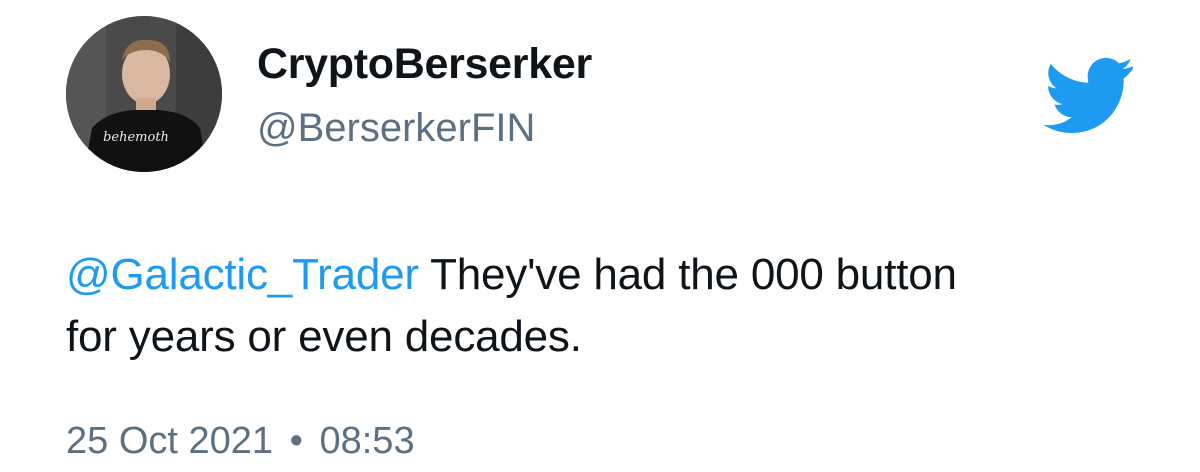 The height and width of the screenshot is (472, 1200). What do you see at coordinates (242, 274) in the screenshot?
I see `mention-link: @Galactic_Trader` at bounding box center [242, 274].